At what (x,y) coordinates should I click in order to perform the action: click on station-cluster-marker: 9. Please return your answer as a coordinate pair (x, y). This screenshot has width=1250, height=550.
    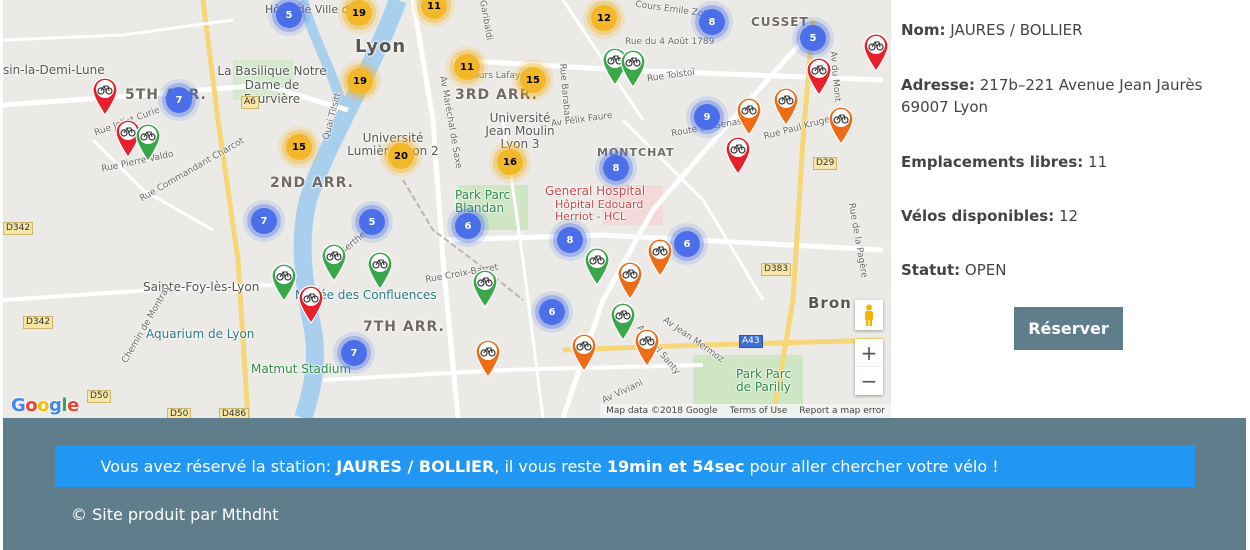
    Looking at the image, I should click on (707, 117).